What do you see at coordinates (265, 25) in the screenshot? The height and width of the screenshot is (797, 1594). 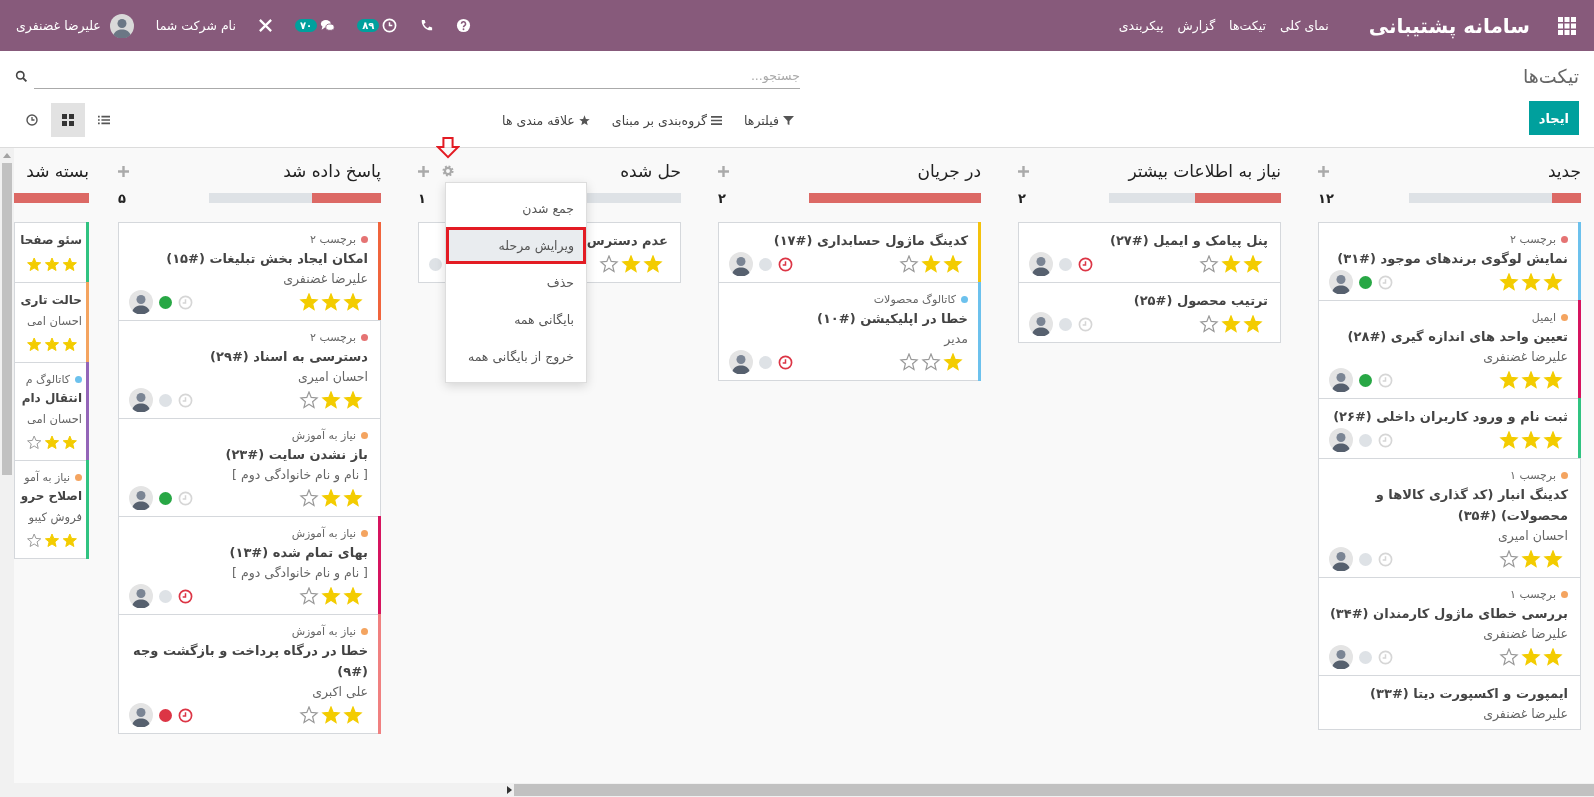 I see `tools-icon` at bounding box center [265, 25].